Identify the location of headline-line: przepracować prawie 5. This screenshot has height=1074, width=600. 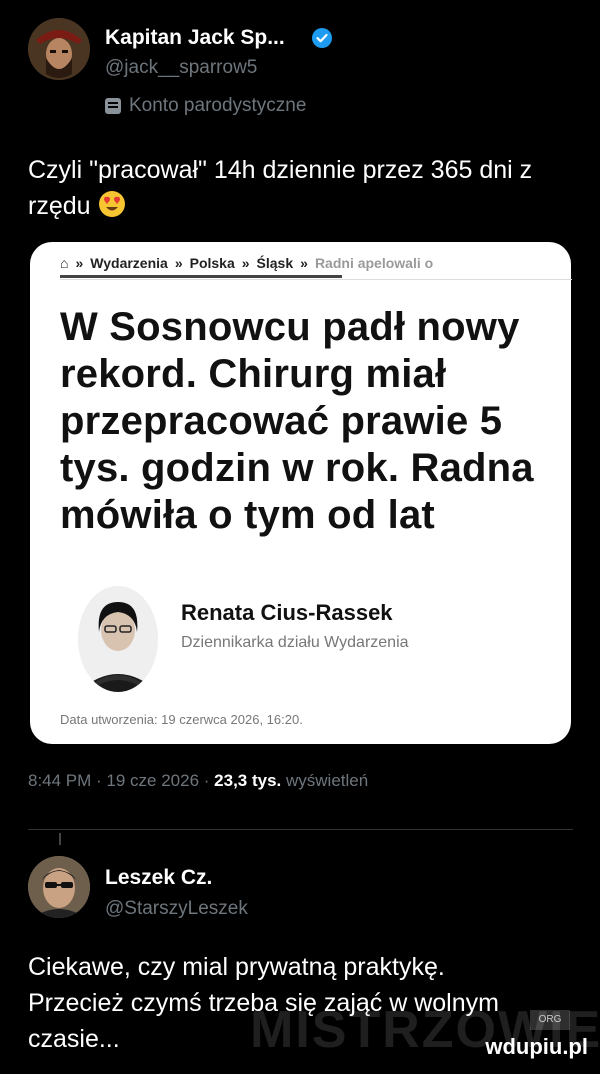
(281, 421).